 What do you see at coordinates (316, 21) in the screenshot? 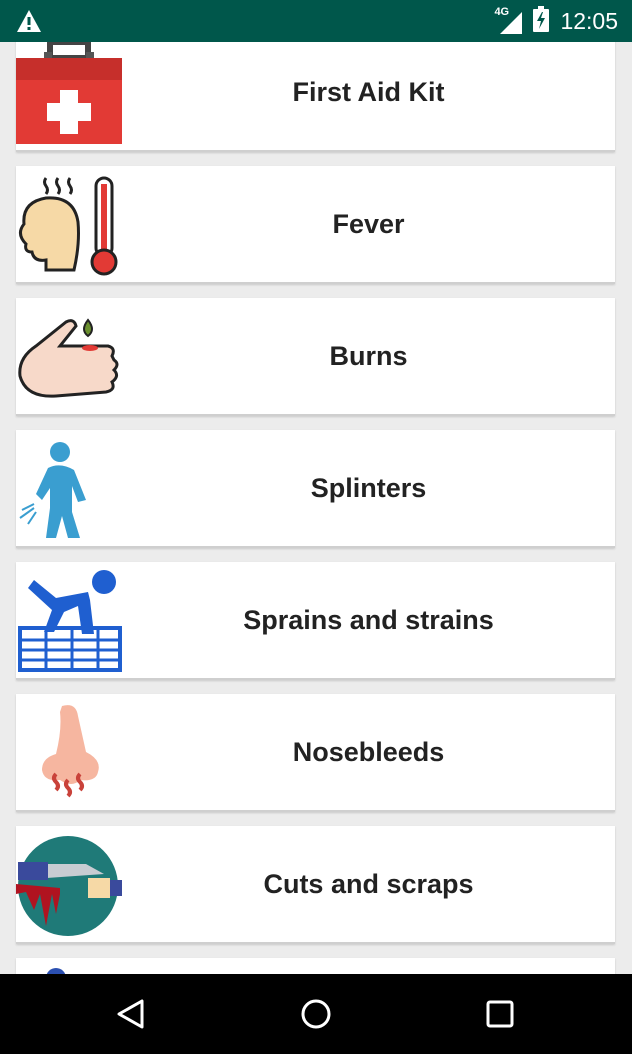
I see `status-bar: 4G 12:05` at bounding box center [316, 21].